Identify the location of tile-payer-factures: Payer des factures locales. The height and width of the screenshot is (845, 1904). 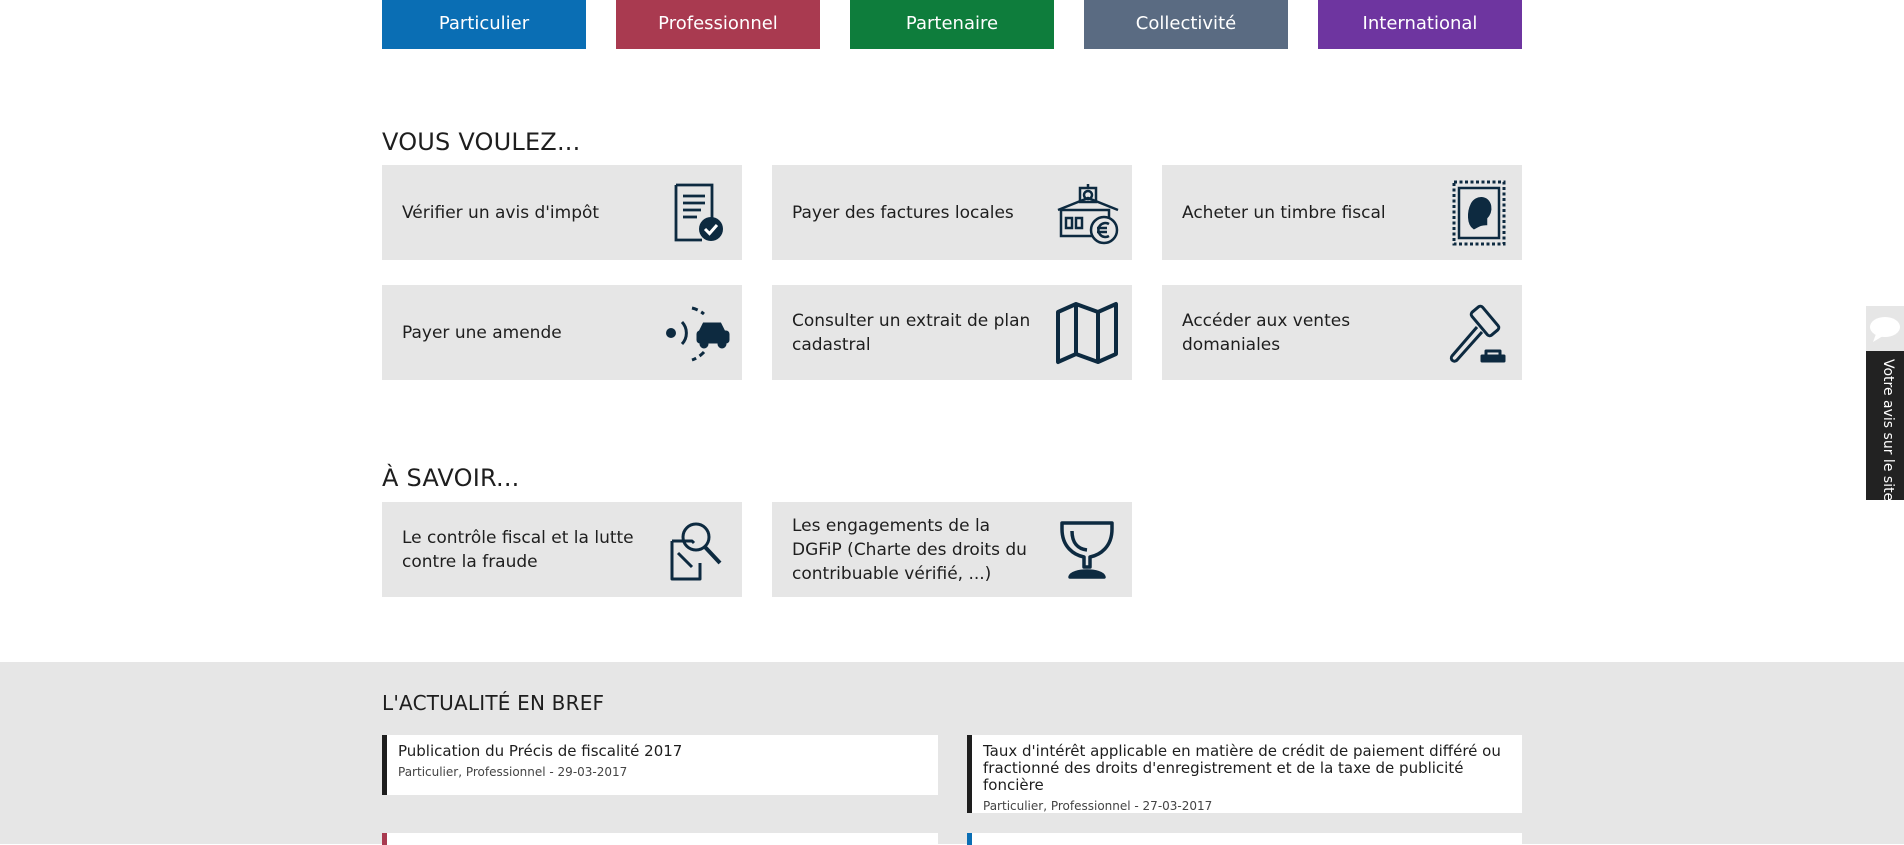
(952, 212).